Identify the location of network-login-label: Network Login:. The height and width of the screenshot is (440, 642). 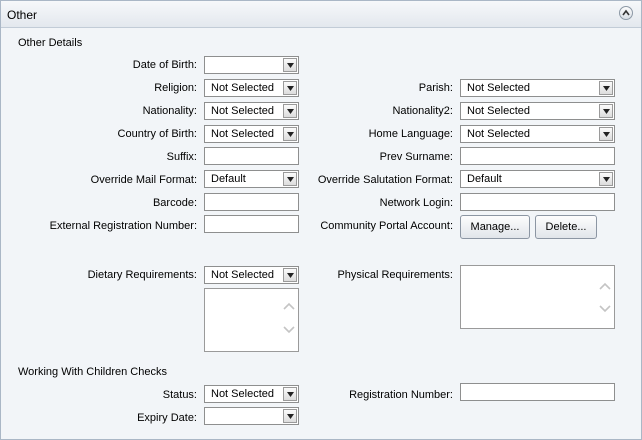
(416, 203).